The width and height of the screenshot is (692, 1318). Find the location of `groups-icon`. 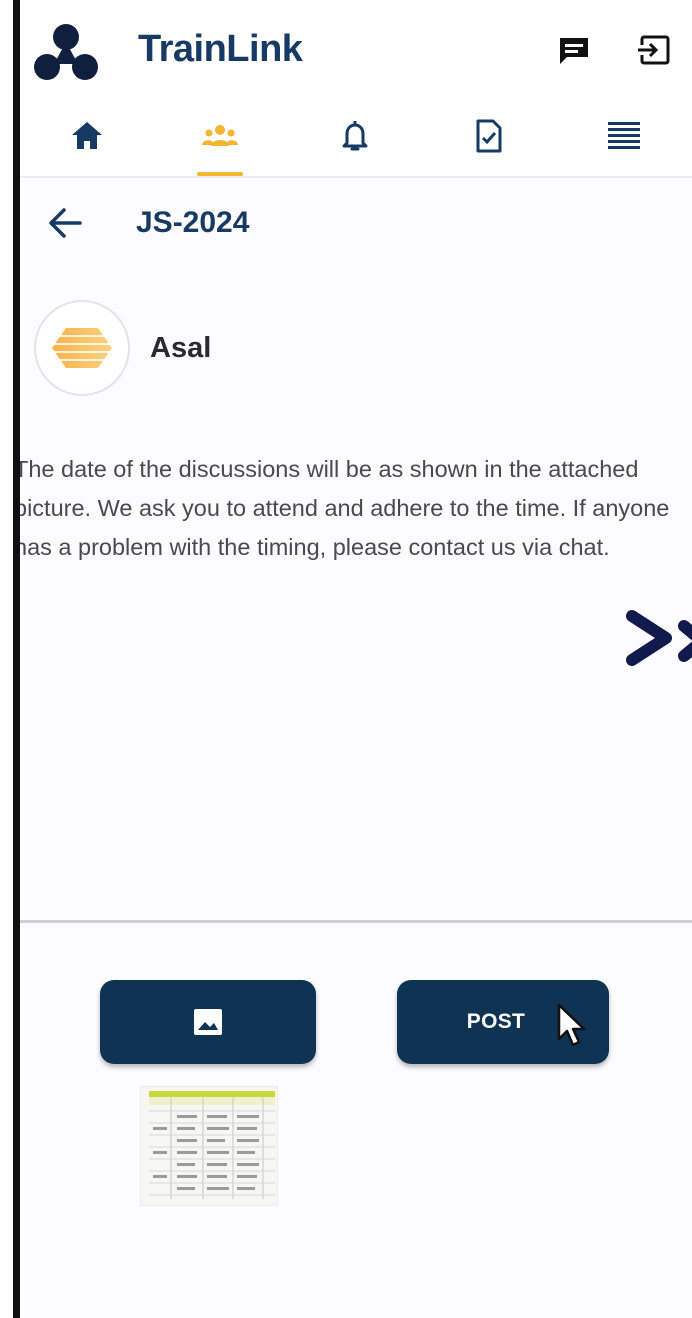

groups-icon is located at coordinates (220, 135).